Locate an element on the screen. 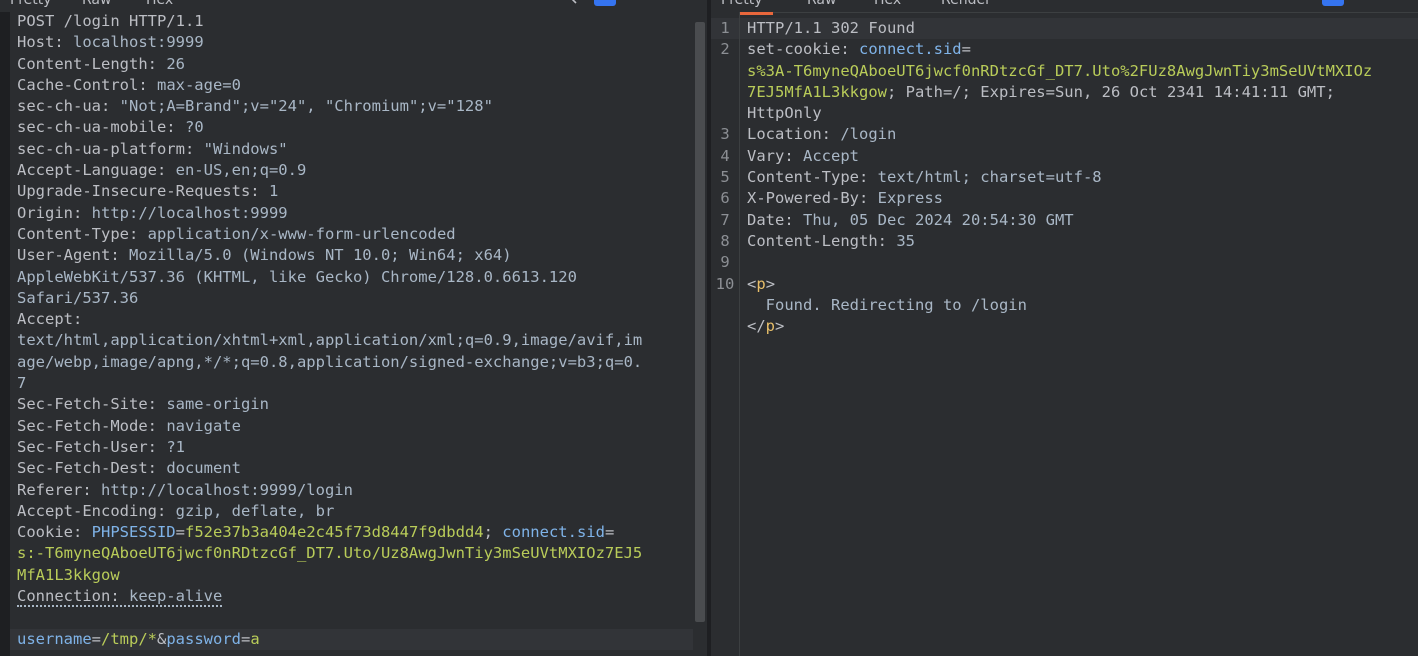  line-number: 6 is located at coordinates (725, 198).